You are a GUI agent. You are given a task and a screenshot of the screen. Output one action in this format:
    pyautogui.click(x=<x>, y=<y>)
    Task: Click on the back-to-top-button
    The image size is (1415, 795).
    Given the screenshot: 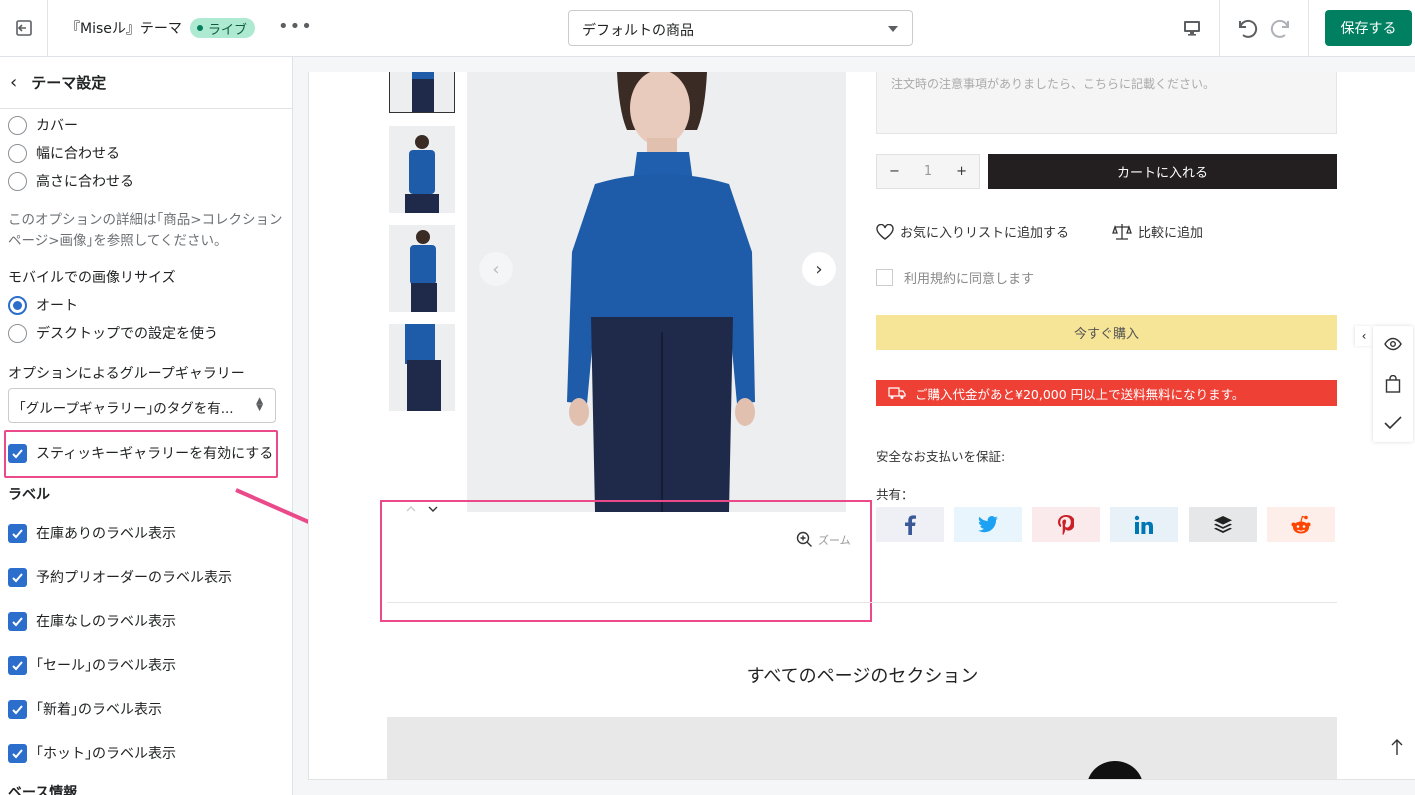 What is the action you would take?
    pyautogui.click(x=1397, y=749)
    